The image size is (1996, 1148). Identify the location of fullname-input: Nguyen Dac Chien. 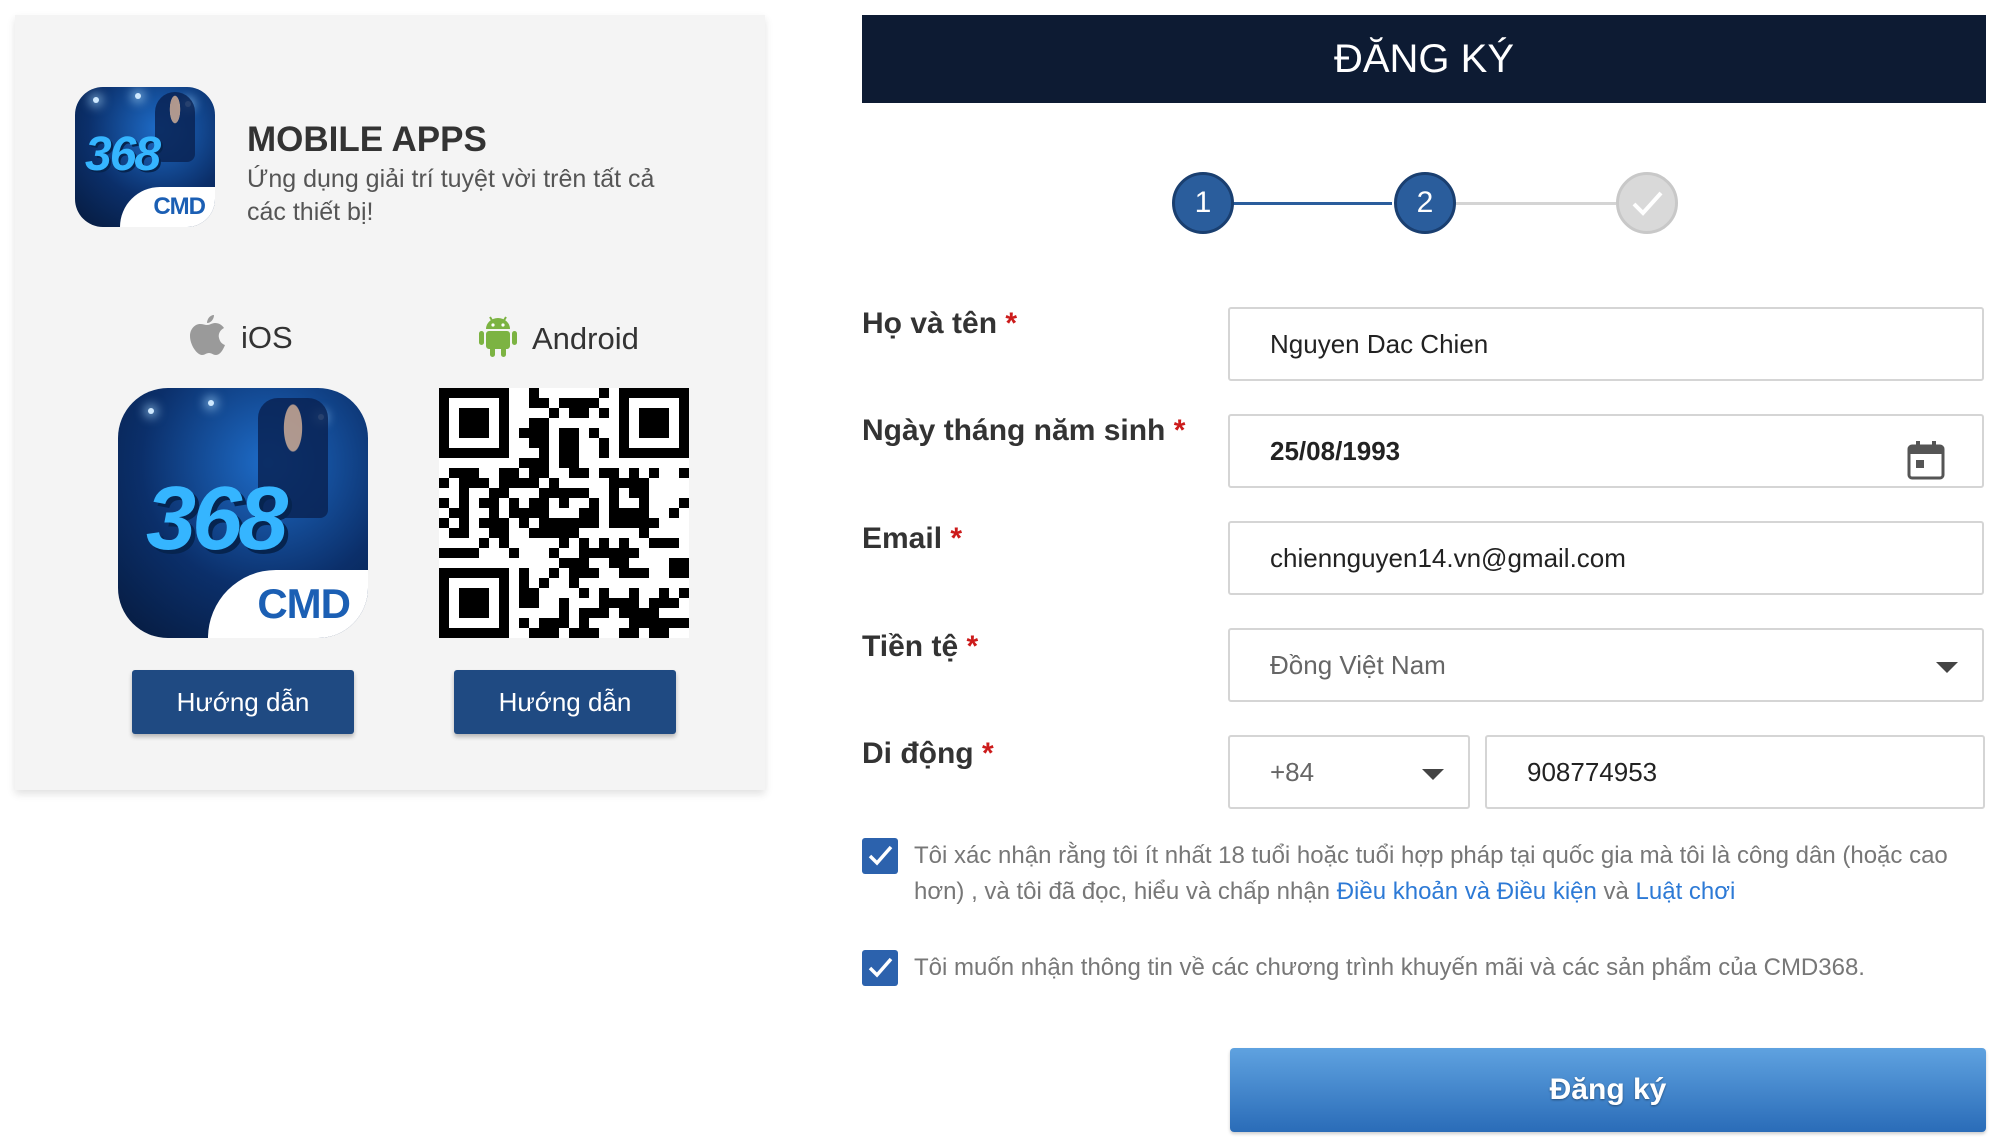
(1606, 344).